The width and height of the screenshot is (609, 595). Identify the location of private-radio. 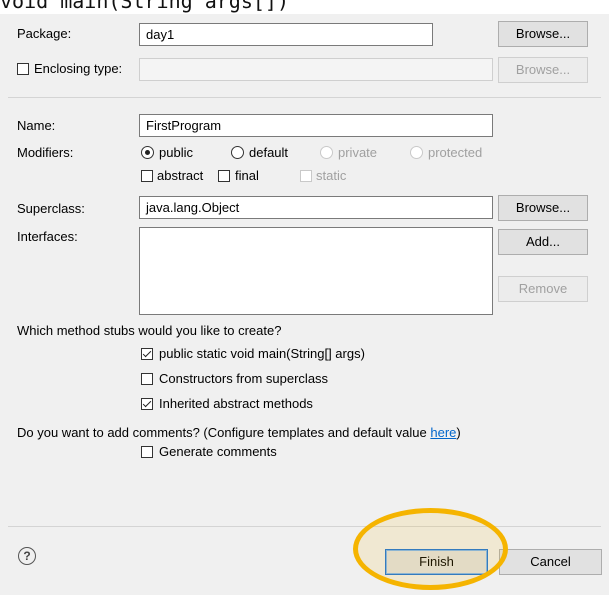
(326, 152).